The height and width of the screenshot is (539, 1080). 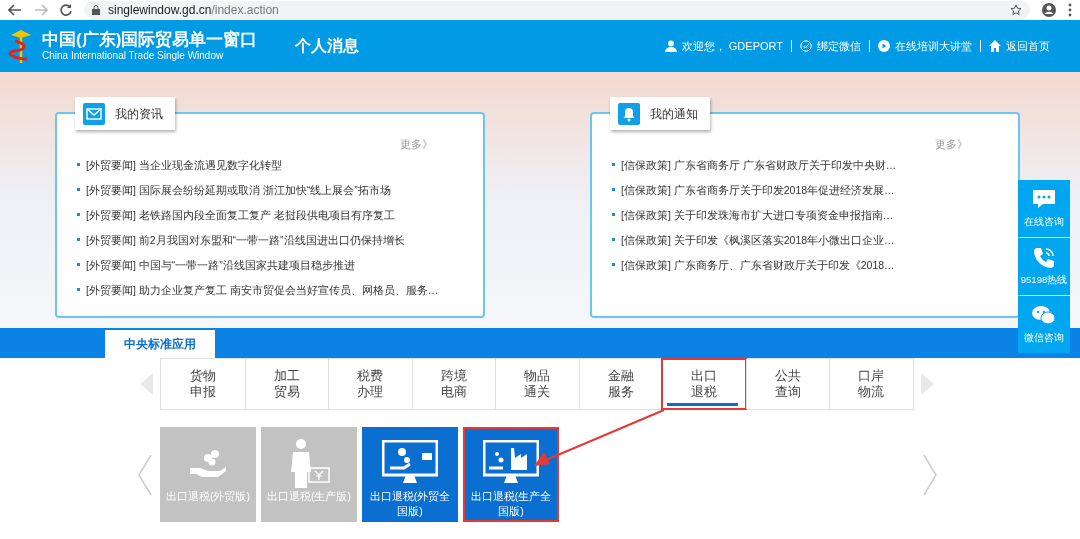 What do you see at coordinates (1049, 10) in the screenshot?
I see `account-icon` at bounding box center [1049, 10].